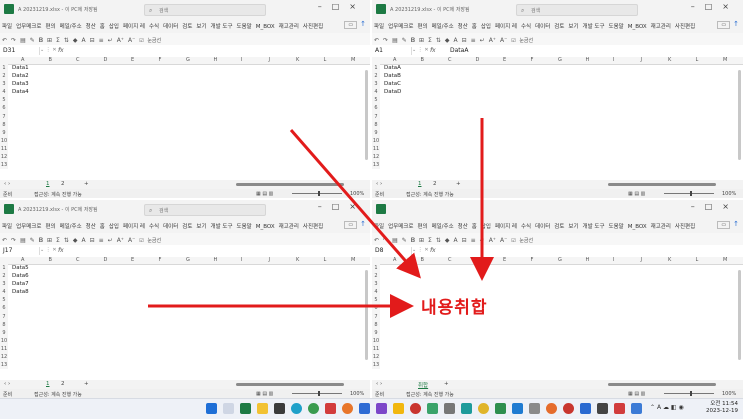 The image size is (743, 419). I want to click on arrow-from-top-left, so click(355, 204).